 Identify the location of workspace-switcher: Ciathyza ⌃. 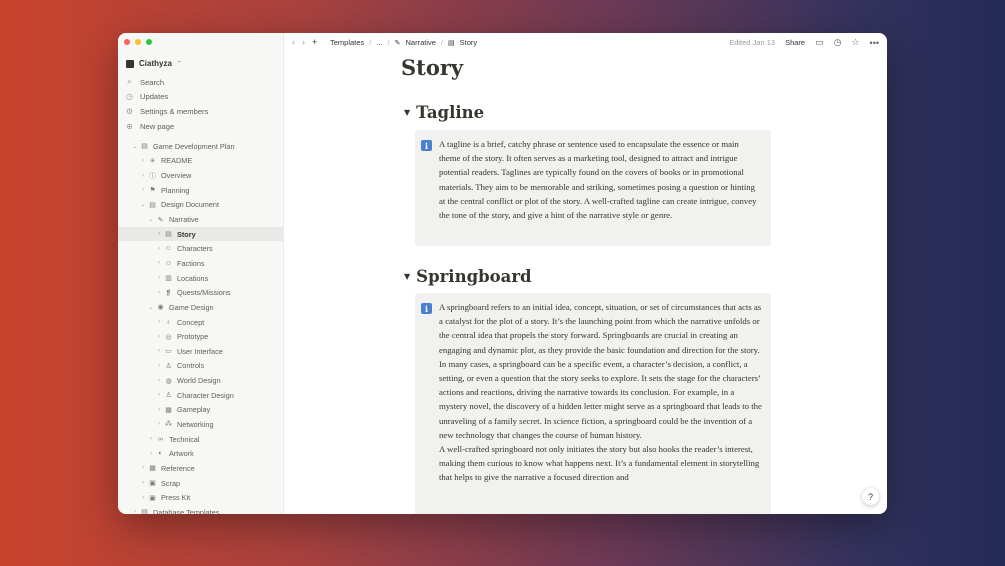
(154, 63).